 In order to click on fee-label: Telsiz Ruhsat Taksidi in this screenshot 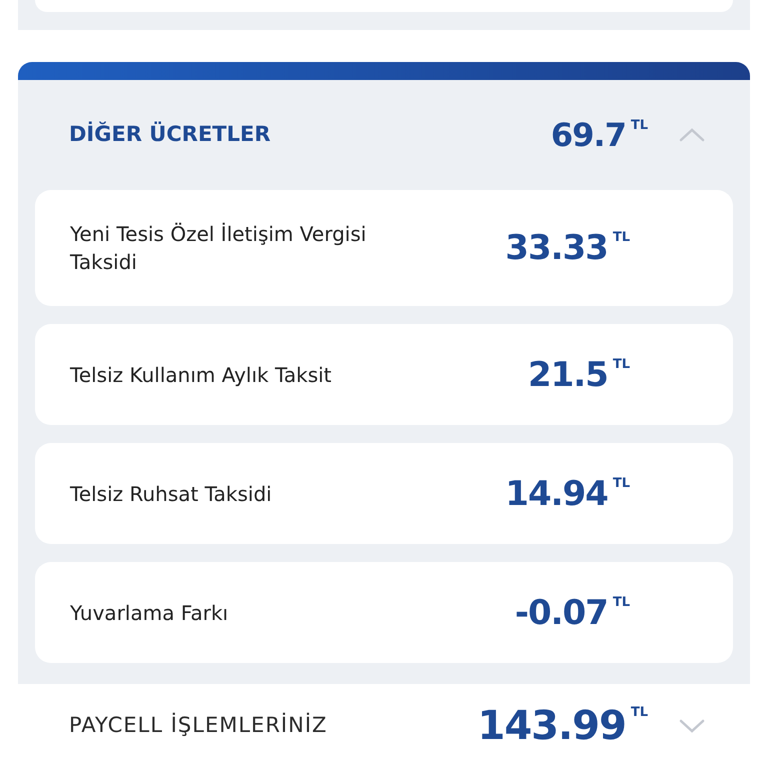, I will do `click(171, 494)`.